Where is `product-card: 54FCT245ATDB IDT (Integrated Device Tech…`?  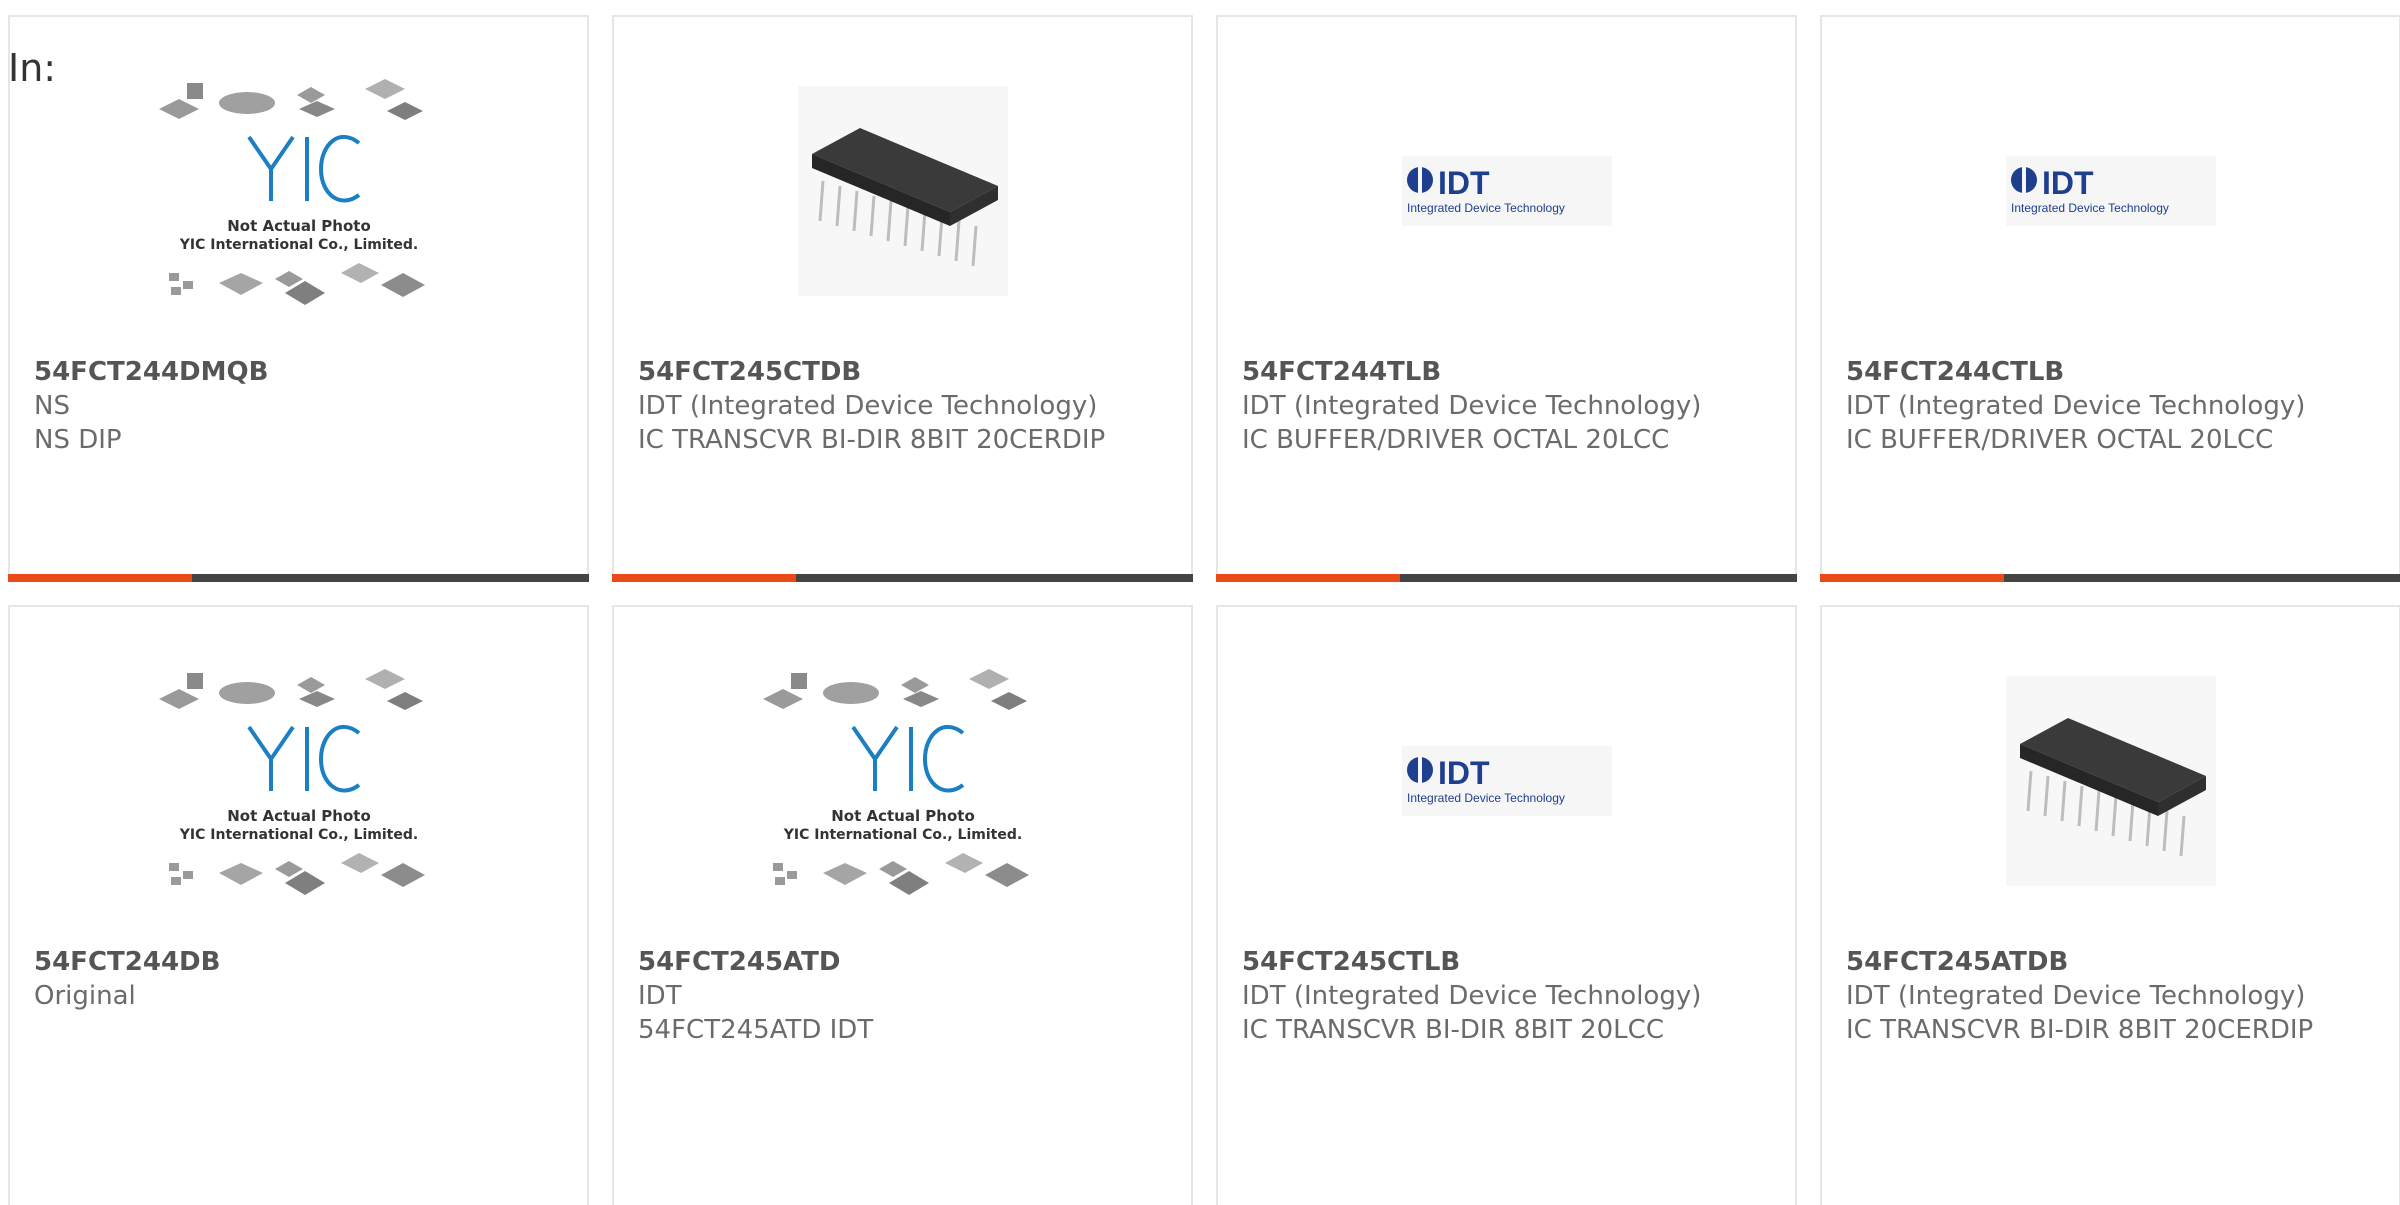 product-card: 54FCT245ATDB IDT (Integrated Device Tech… is located at coordinates (2110, 905).